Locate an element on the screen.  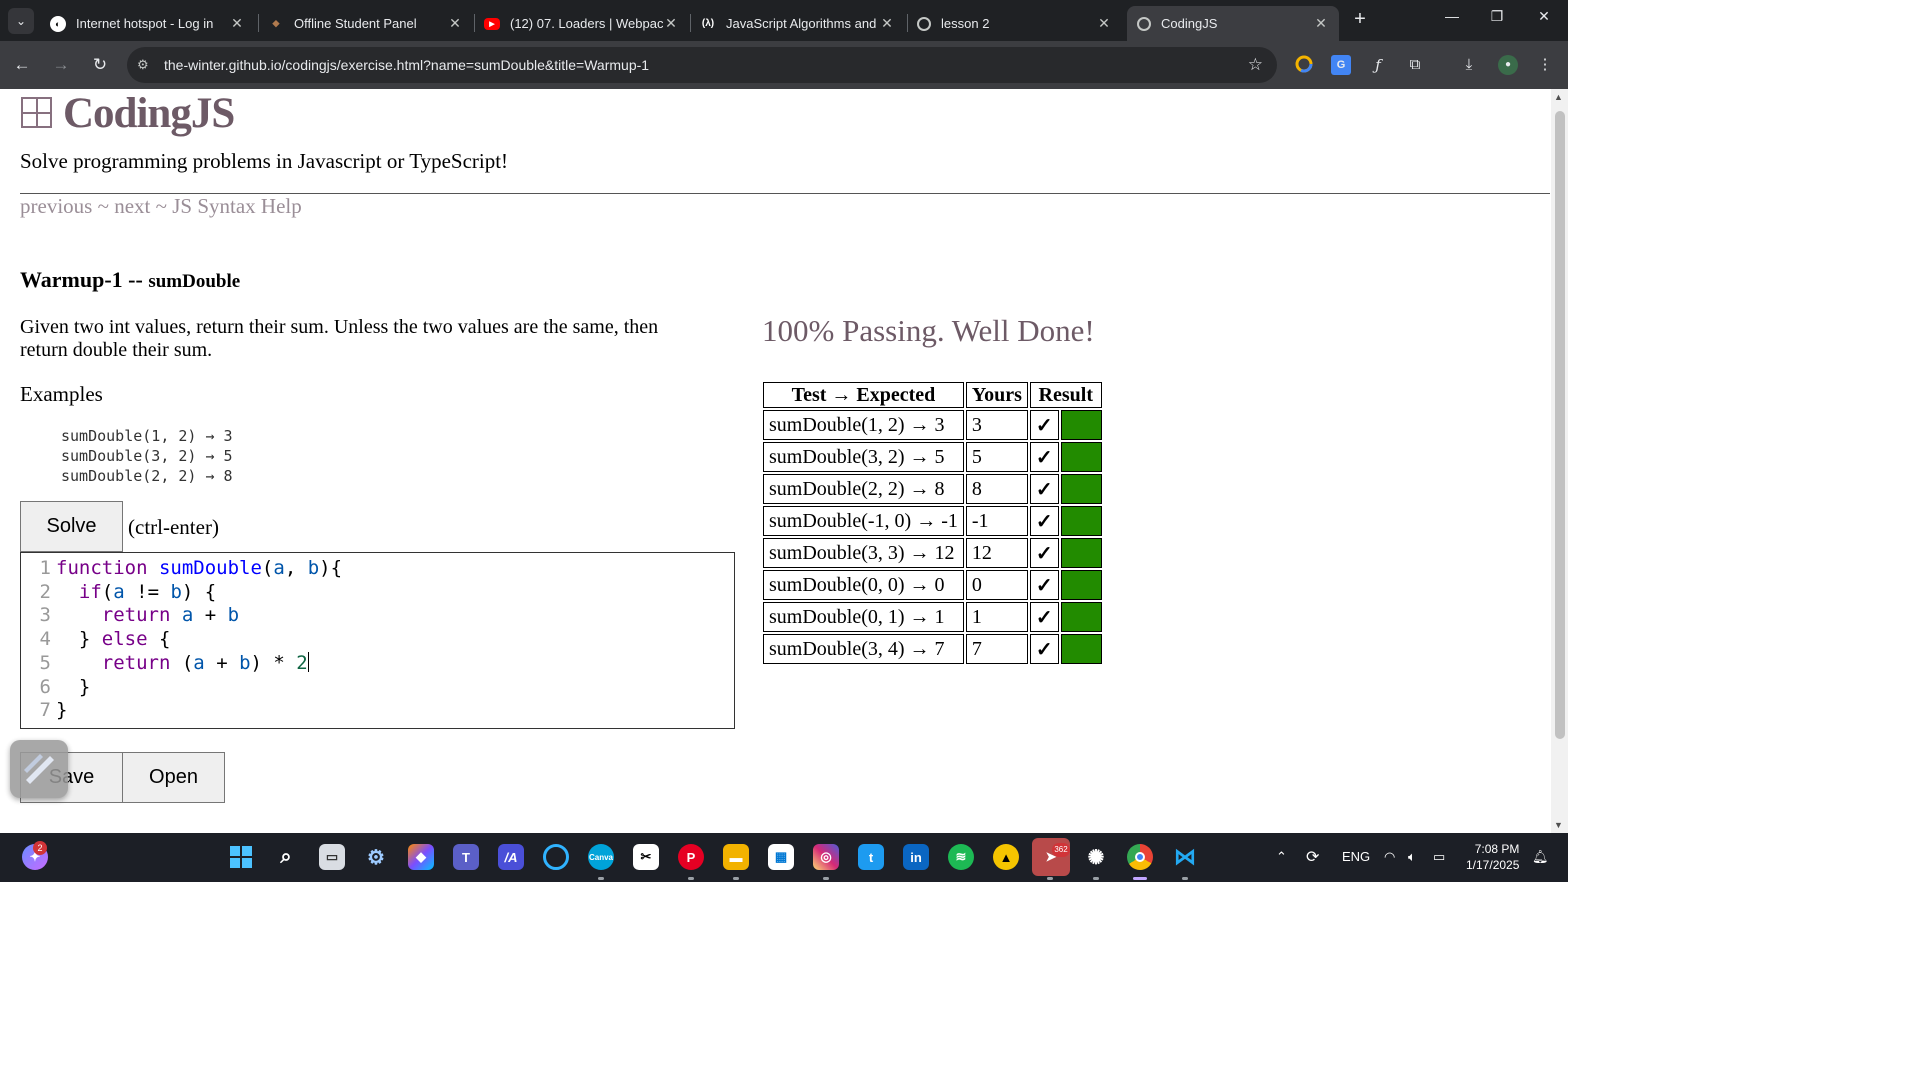
scroll-up-icon: ▲ is located at coordinates (1558, 97).